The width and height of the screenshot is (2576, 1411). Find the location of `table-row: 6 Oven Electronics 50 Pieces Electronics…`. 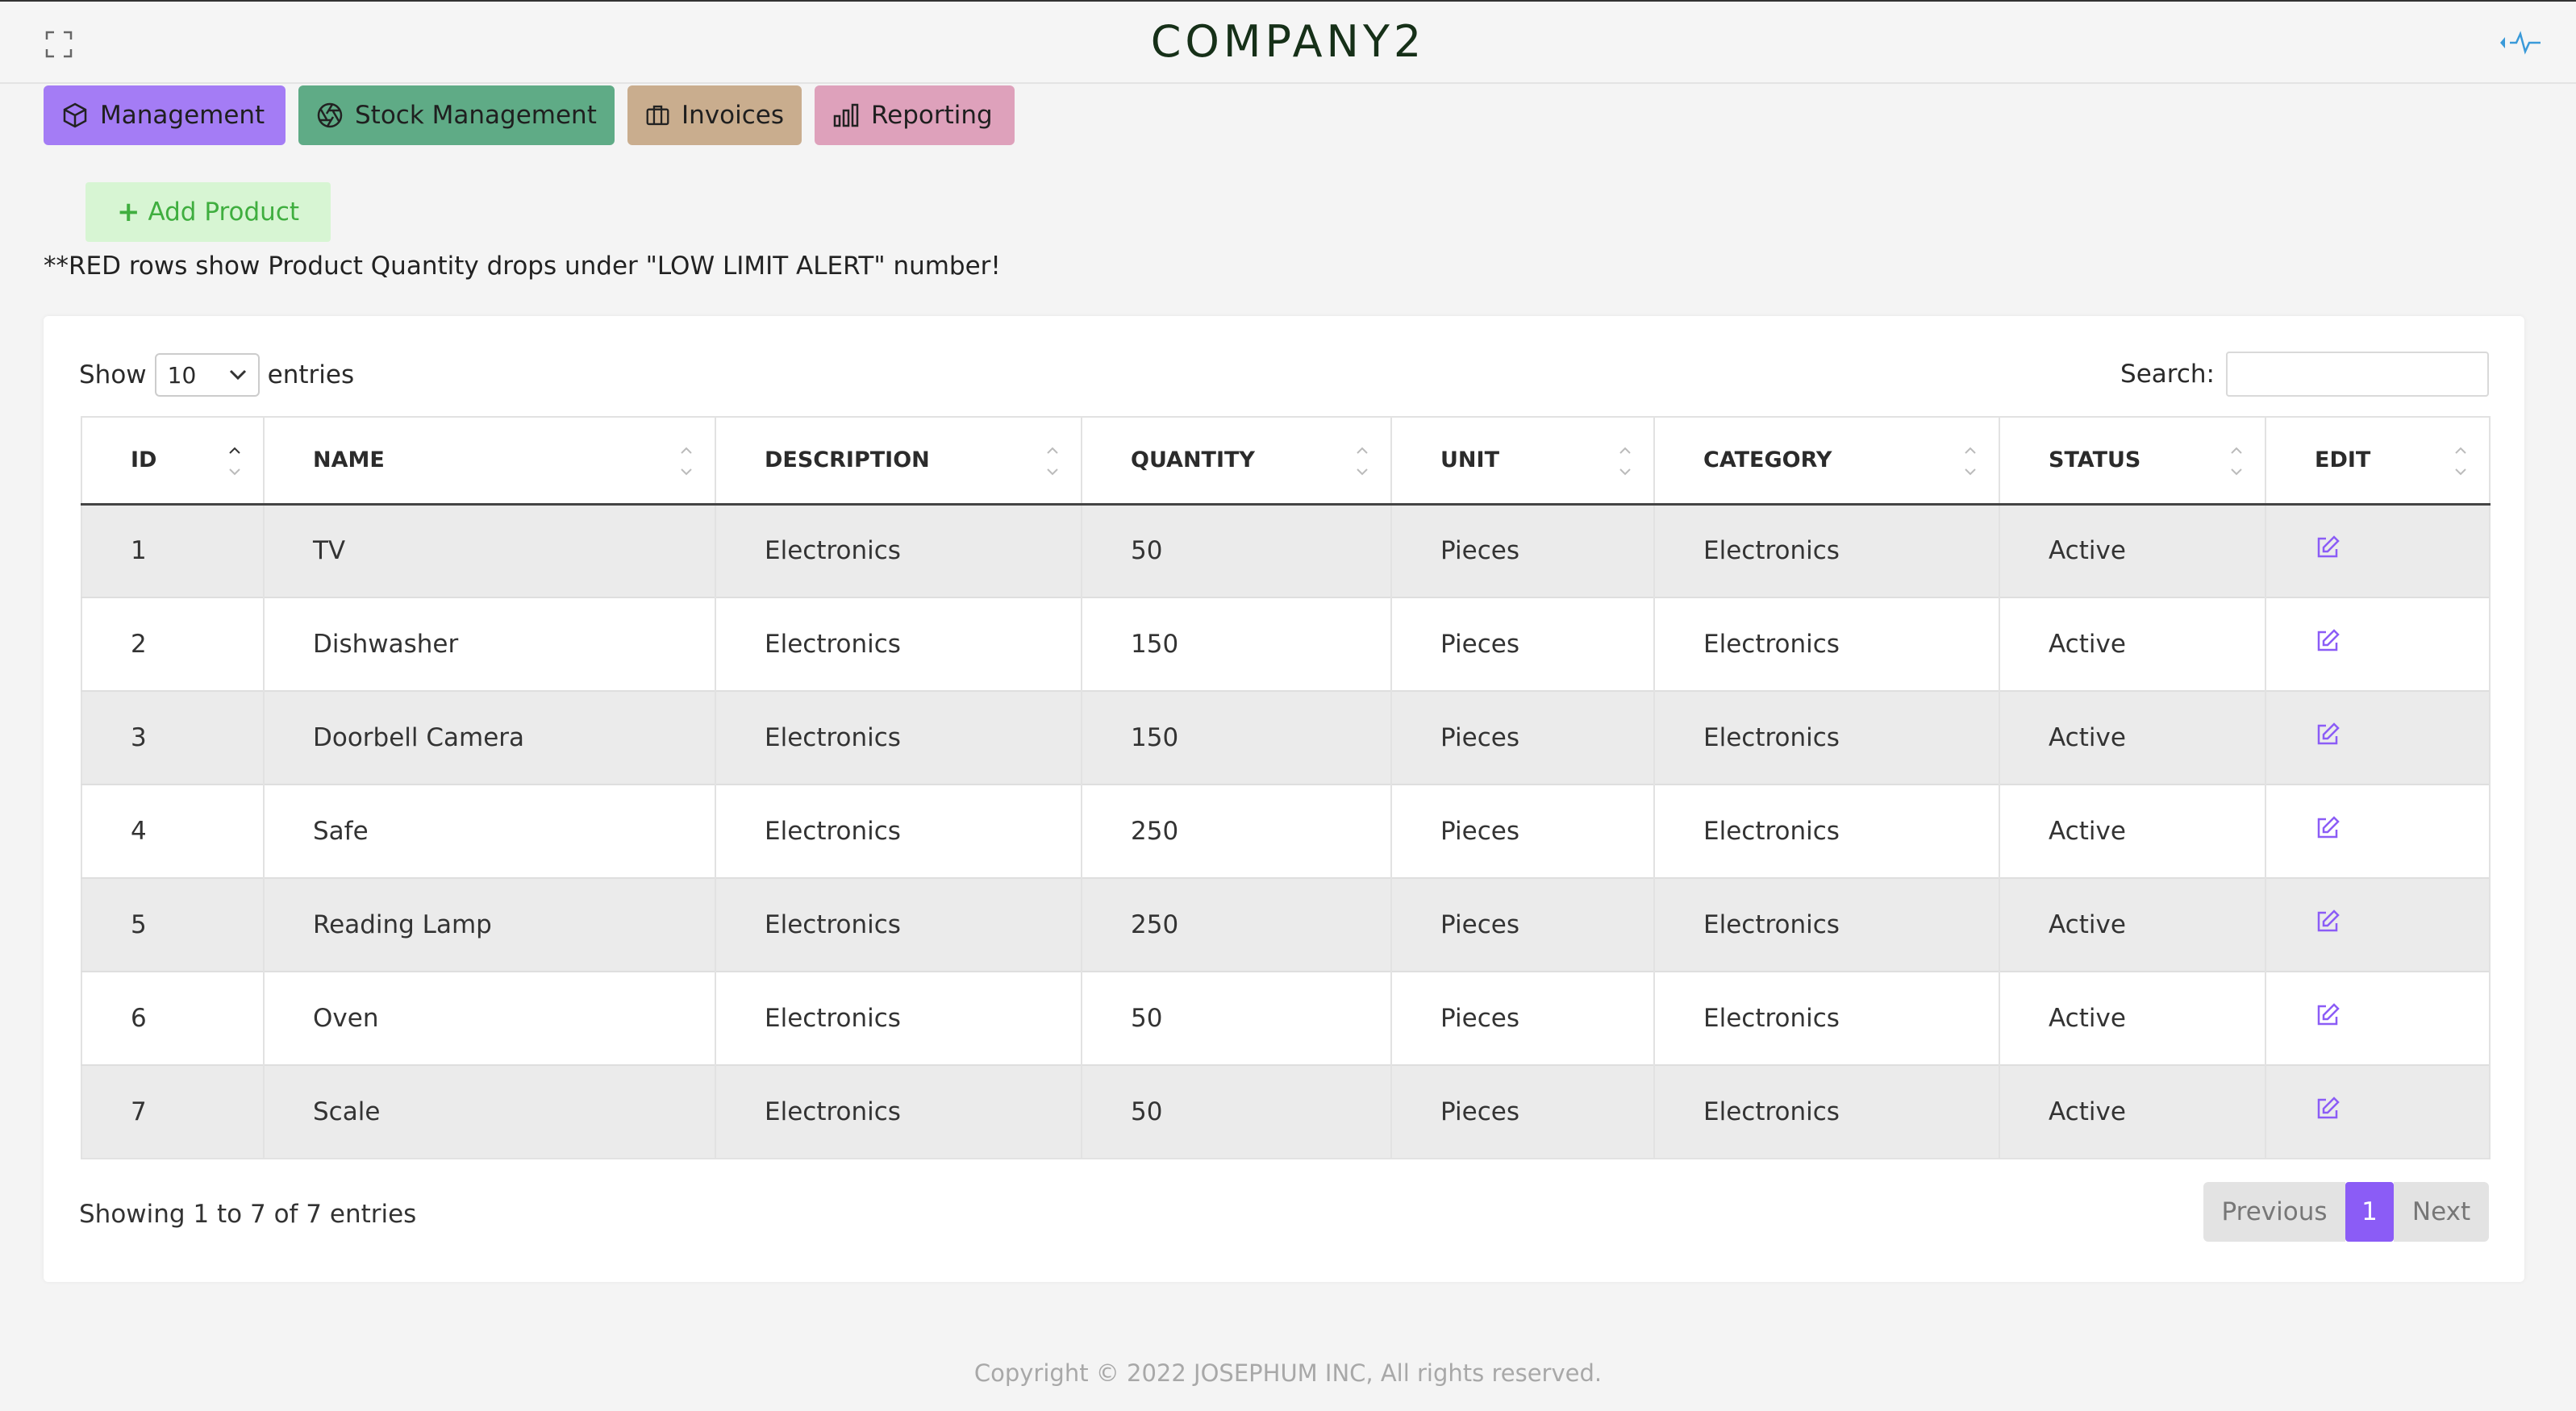

table-row: 6 Oven Electronics 50 Pieces Electronics… is located at coordinates (1286, 1018).